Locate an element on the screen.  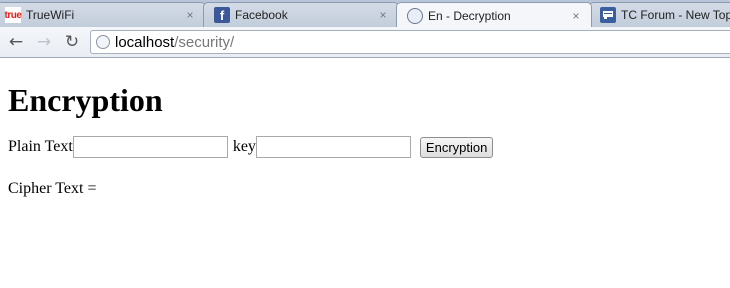
reload-icon: ↻ is located at coordinates (72, 42).